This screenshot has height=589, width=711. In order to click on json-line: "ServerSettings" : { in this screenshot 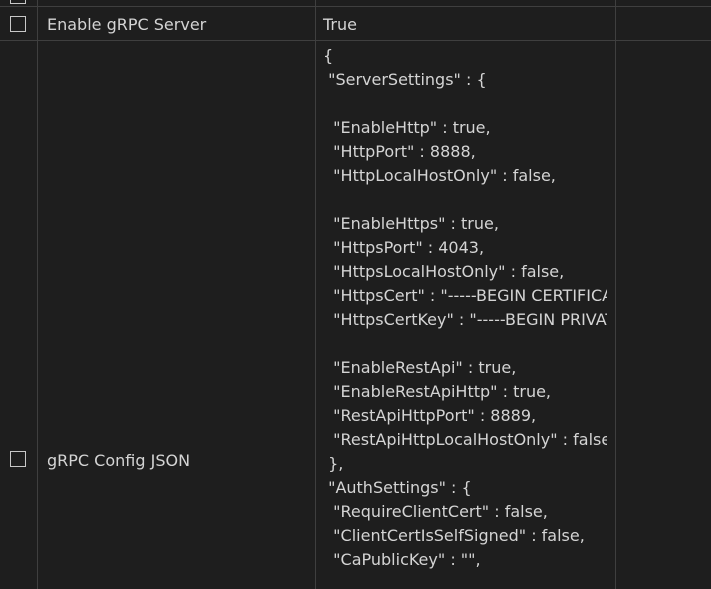, I will do `click(405, 79)`.